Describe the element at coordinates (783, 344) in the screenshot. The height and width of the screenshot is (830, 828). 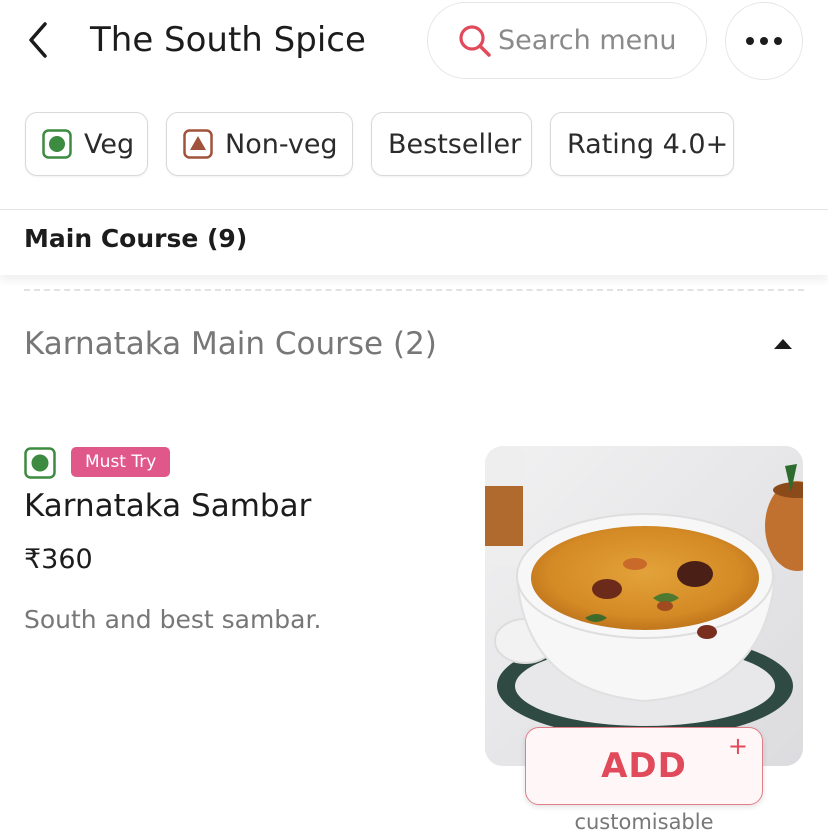
I see `caret-up-icon` at that location.